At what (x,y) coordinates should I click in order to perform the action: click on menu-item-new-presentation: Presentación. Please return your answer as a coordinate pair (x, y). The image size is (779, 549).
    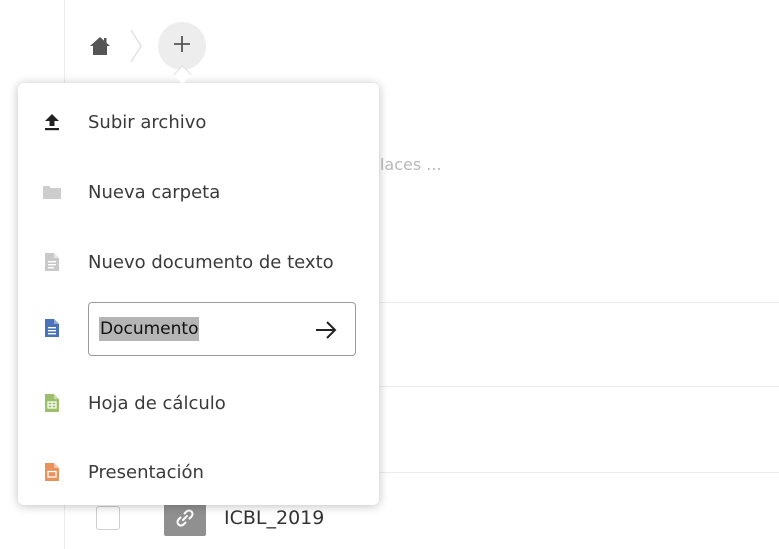
    Looking at the image, I should click on (198, 472).